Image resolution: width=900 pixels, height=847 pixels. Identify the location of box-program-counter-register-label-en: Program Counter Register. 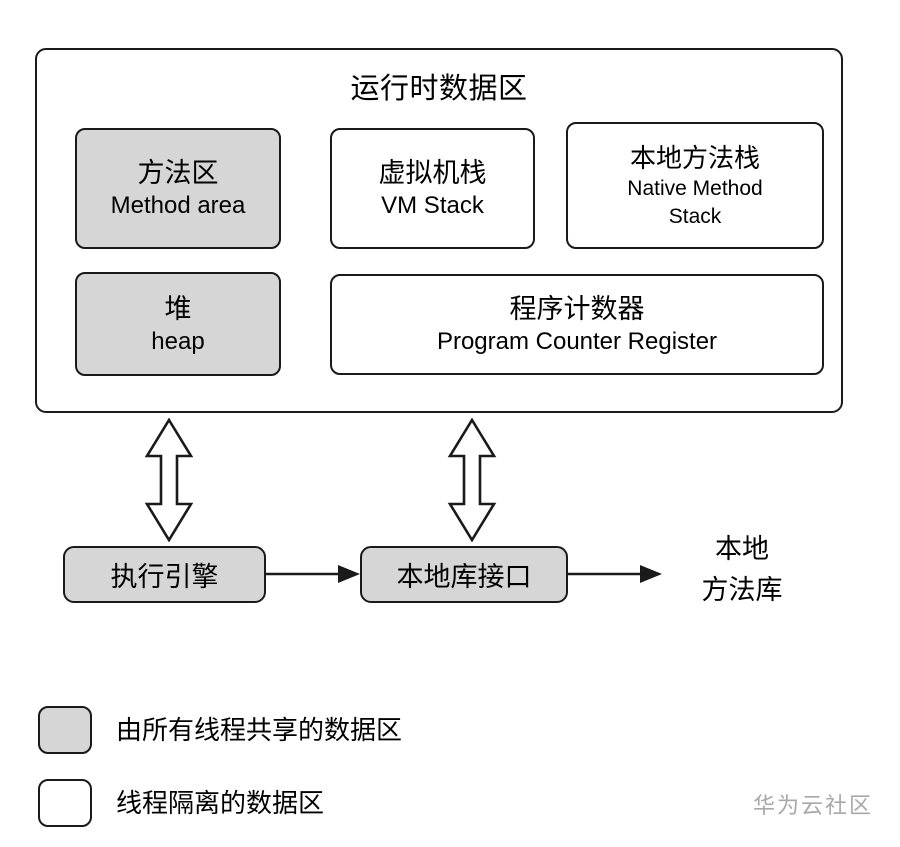
(577, 341).